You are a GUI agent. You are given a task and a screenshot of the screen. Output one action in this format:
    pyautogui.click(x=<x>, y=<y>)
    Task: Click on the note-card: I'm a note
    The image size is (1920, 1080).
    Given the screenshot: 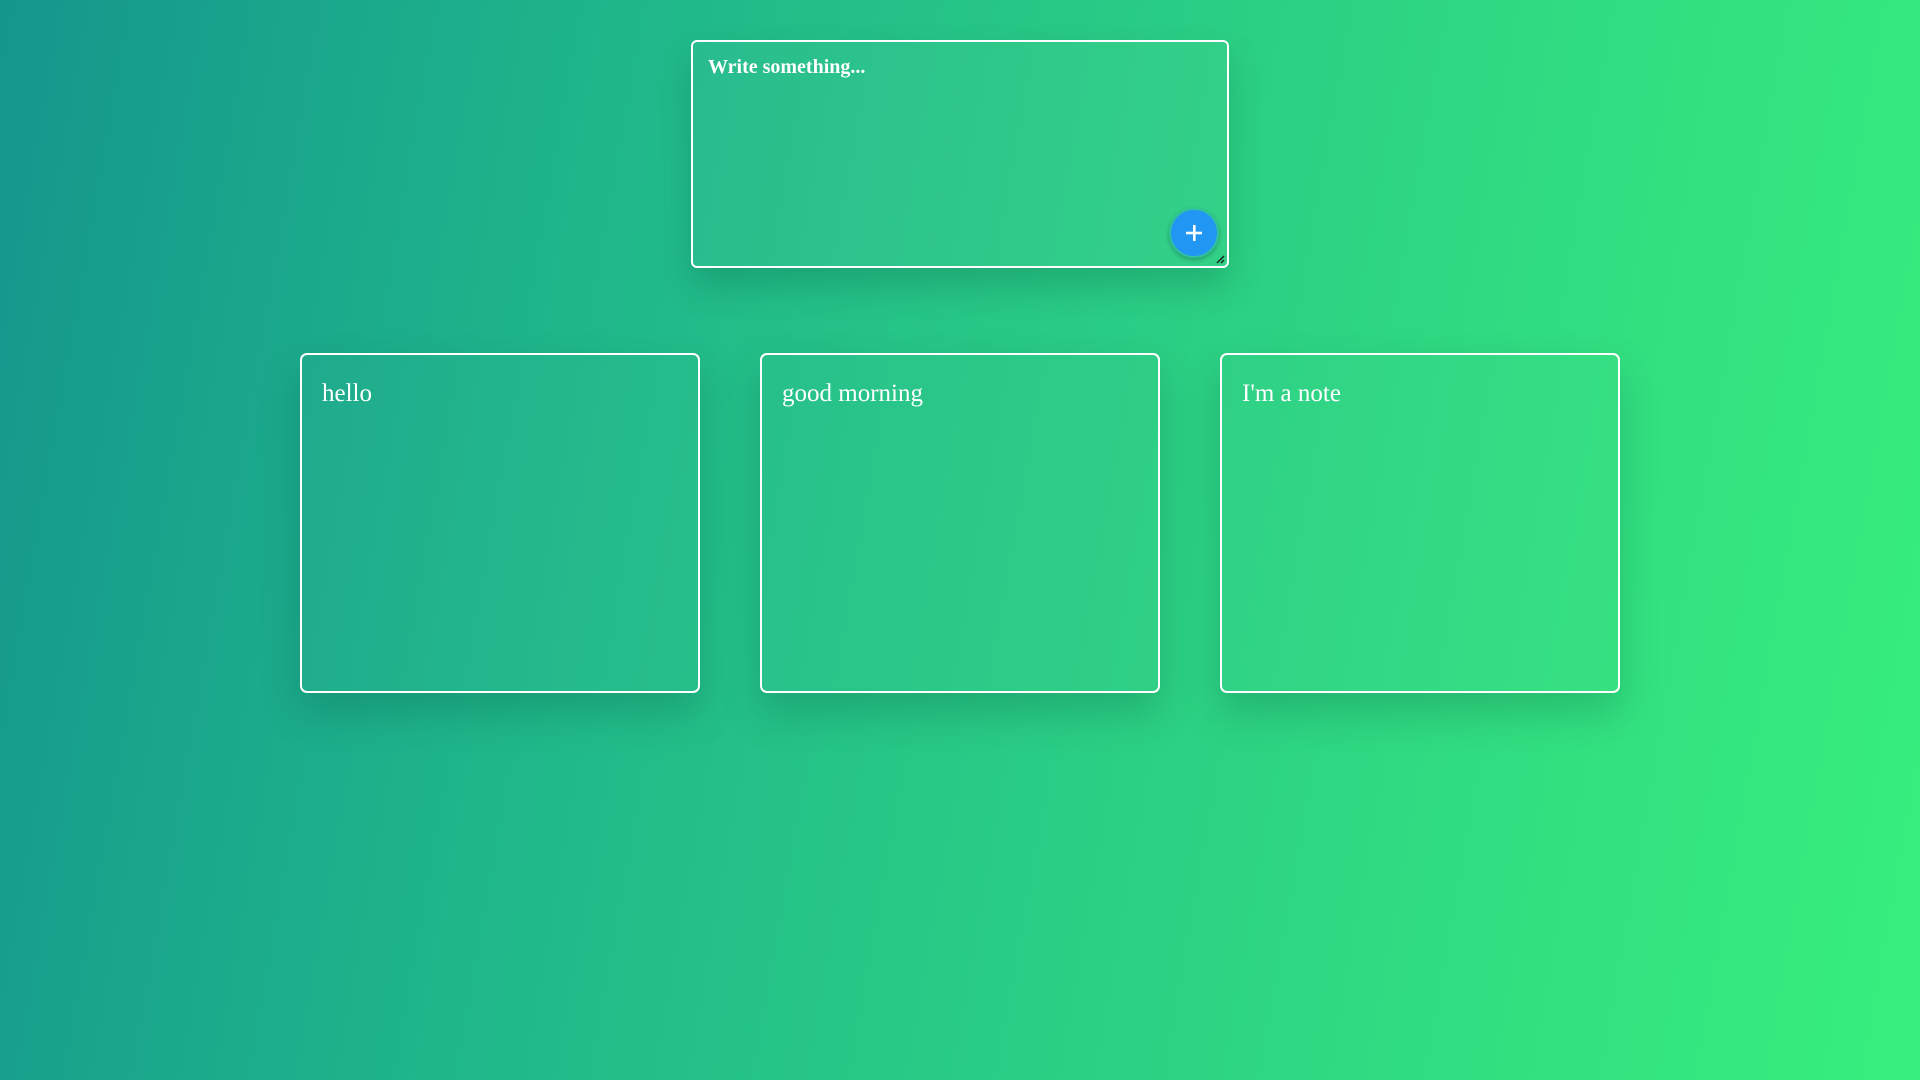 What is the action you would take?
    pyautogui.click(x=1420, y=523)
    